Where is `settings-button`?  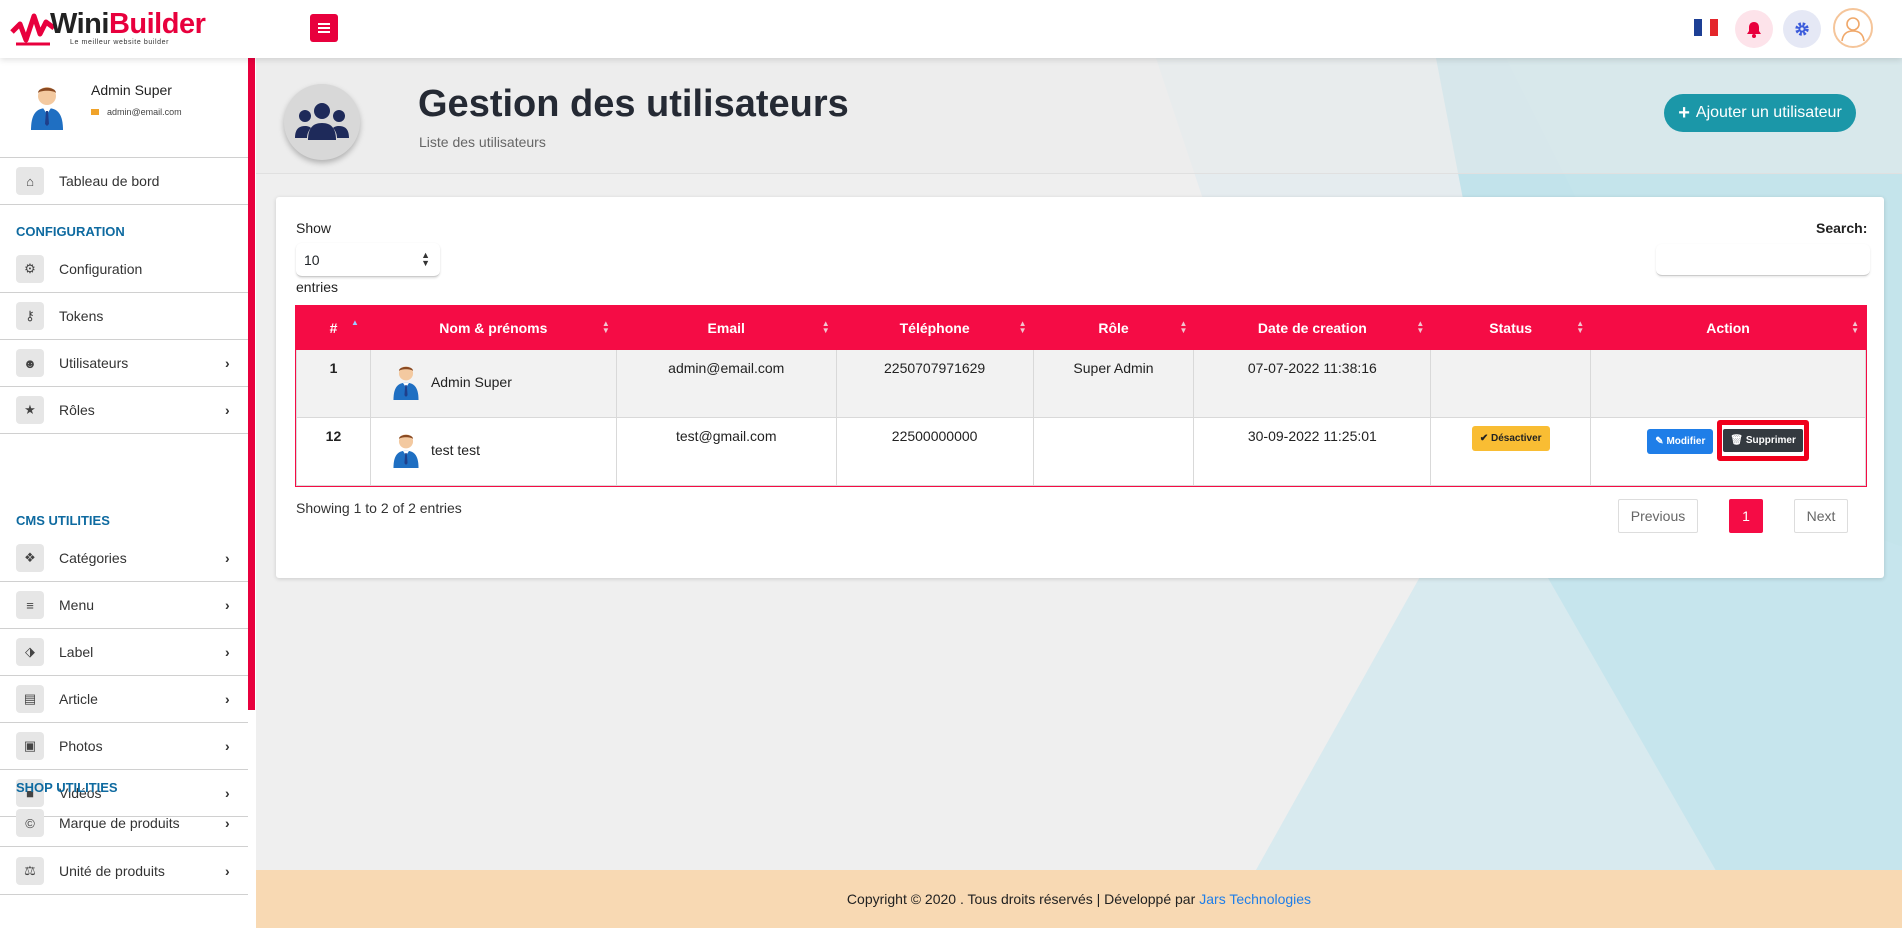 settings-button is located at coordinates (1802, 29).